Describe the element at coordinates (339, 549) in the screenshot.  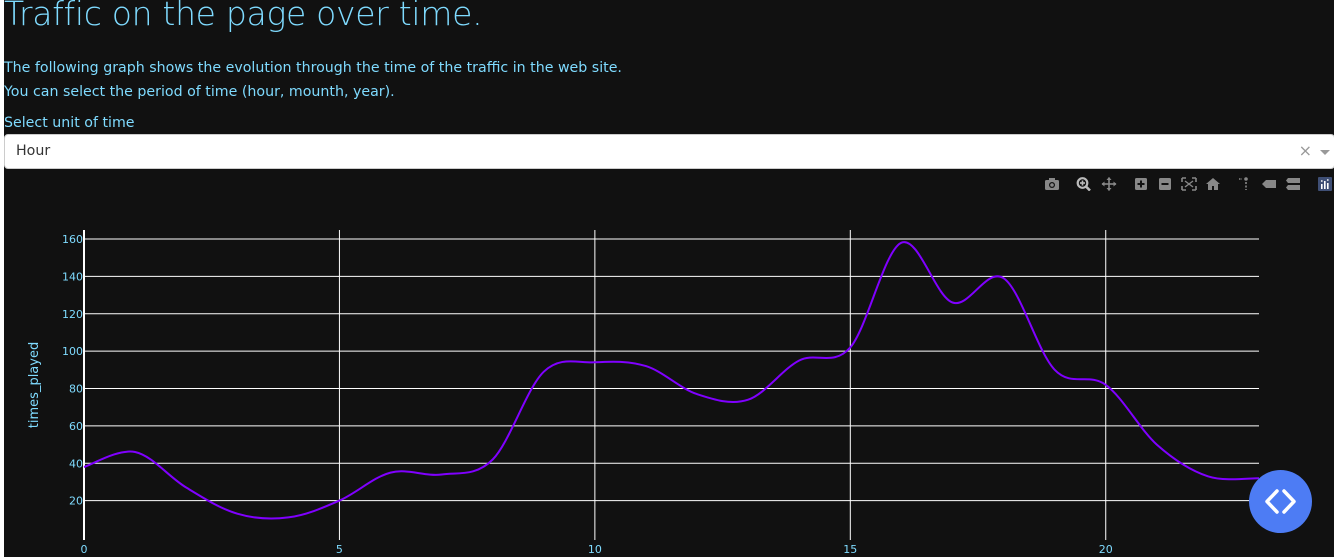
I see `x-tick-label: 5` at that location.